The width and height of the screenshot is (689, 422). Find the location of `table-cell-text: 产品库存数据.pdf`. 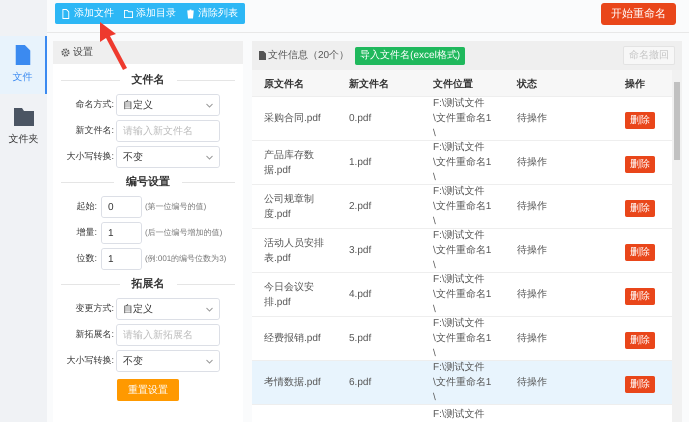

table-cell-text: 产品库存数据.pdf is located at coordinates (289, 163).